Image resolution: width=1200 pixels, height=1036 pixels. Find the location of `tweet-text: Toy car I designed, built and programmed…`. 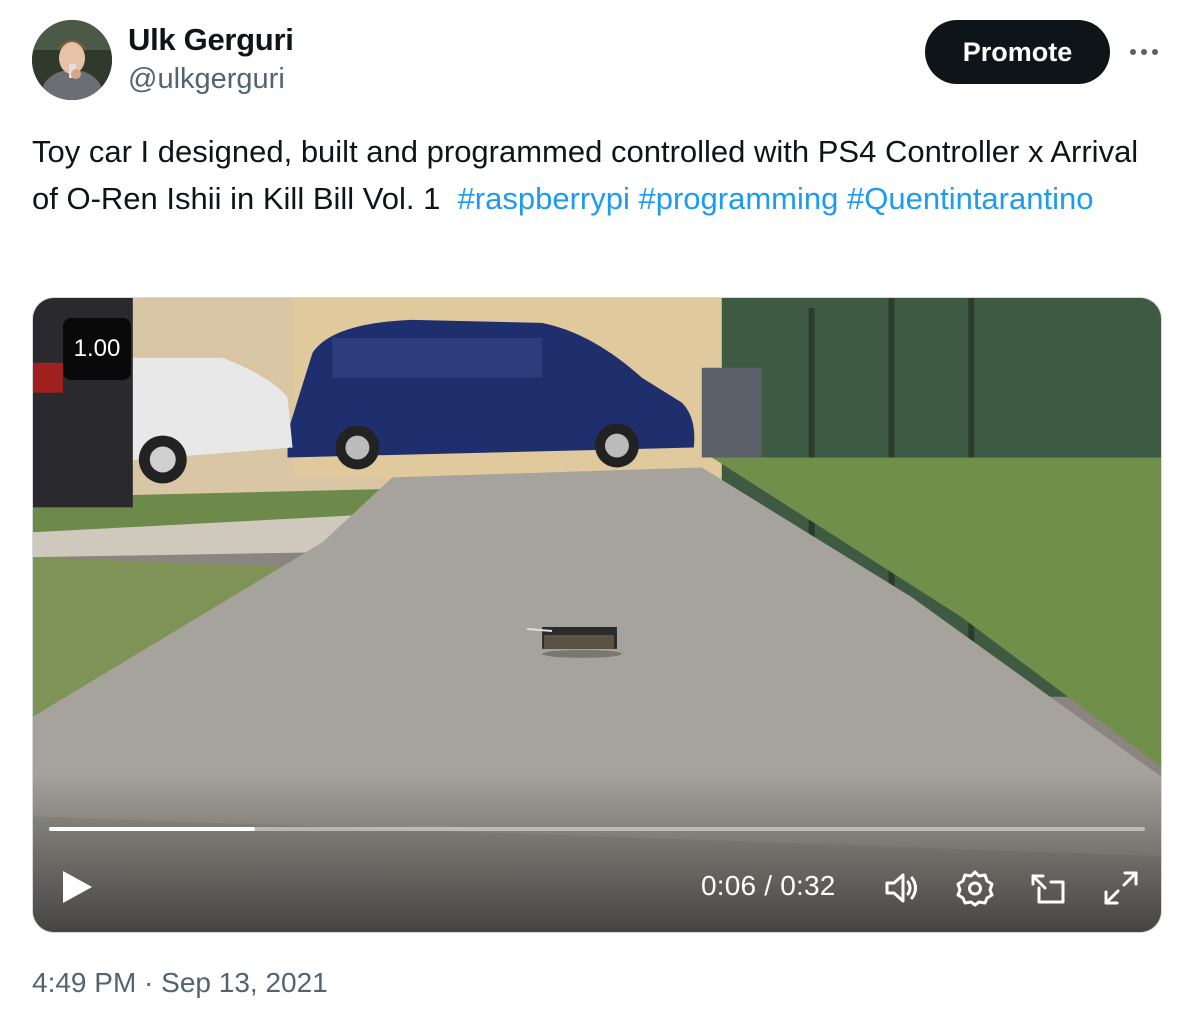

tweet-text: Toy car I designed, built and programmed… is located at coordinates (602, 175).